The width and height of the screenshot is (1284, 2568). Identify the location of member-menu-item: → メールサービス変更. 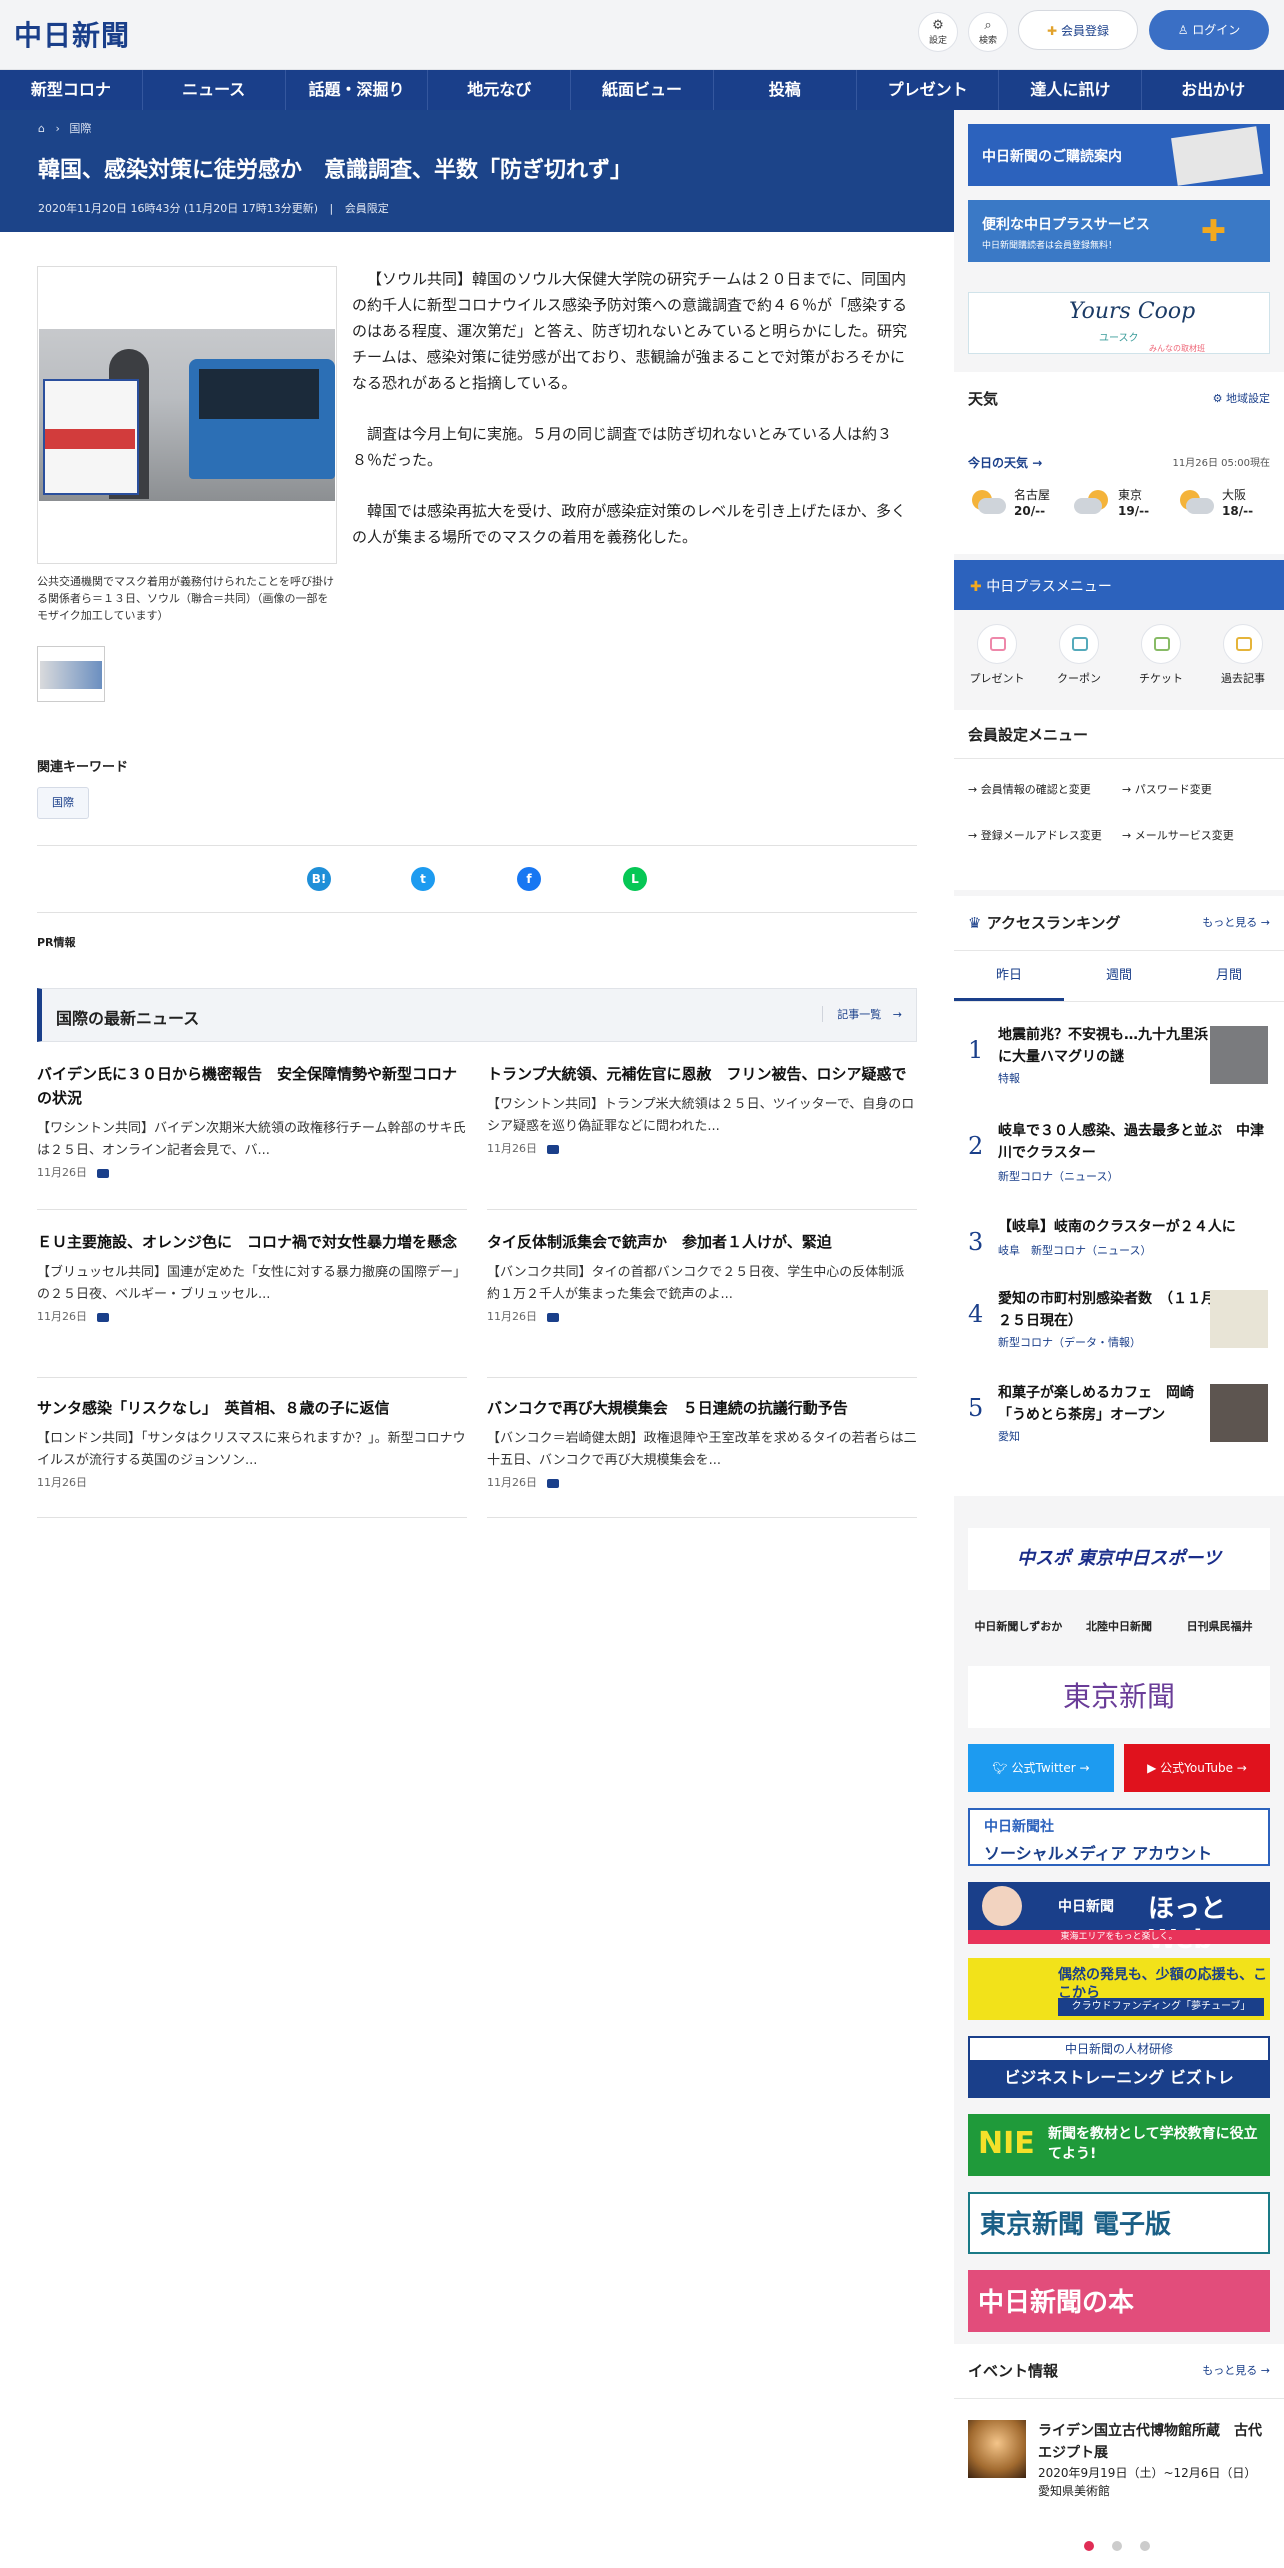
(1178, 836).